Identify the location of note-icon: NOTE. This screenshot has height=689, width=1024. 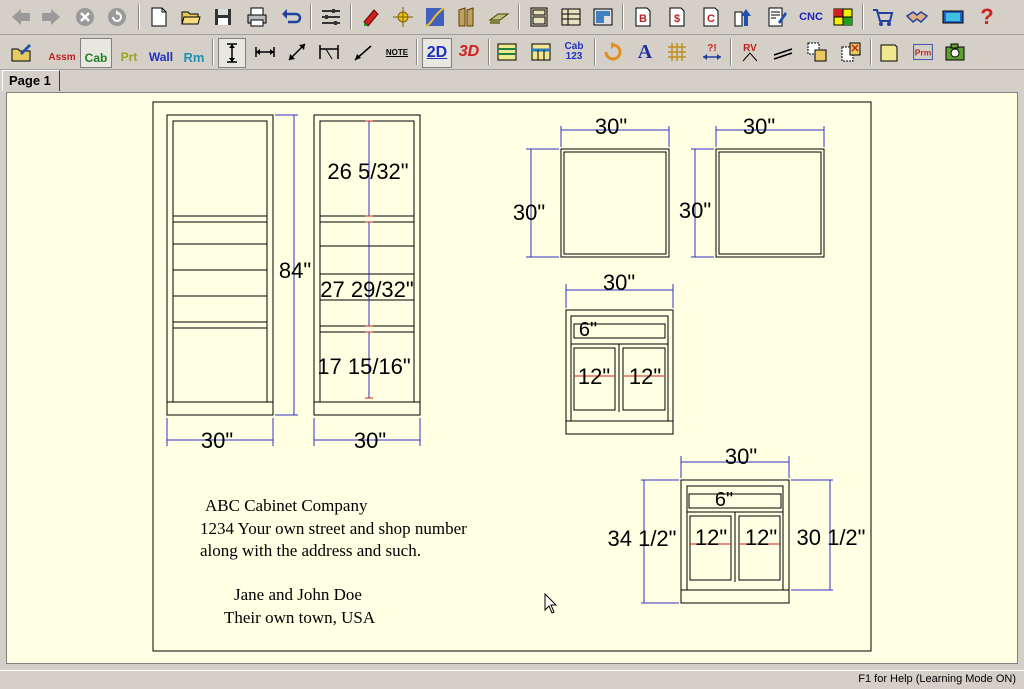
(397, 52).